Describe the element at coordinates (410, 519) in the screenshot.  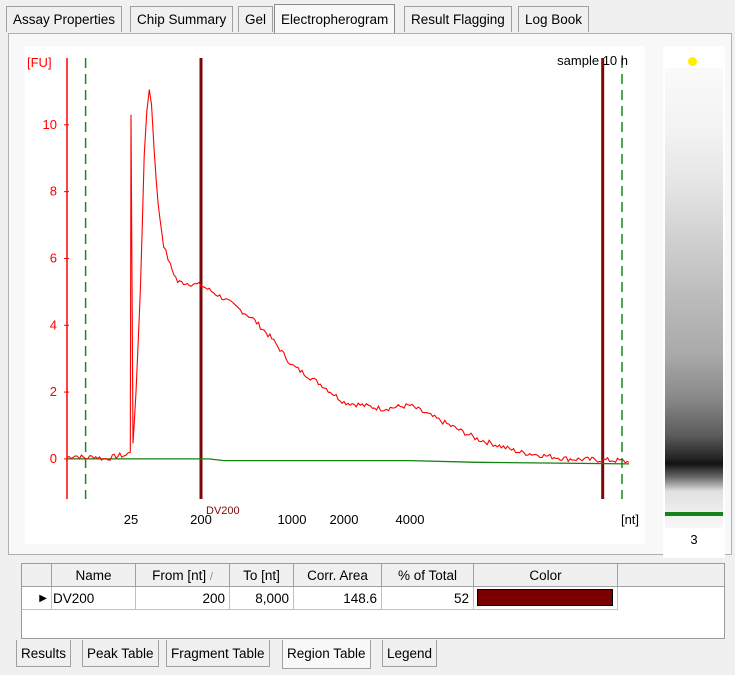
I see `x-tick-label-4000: 4000` at that location.